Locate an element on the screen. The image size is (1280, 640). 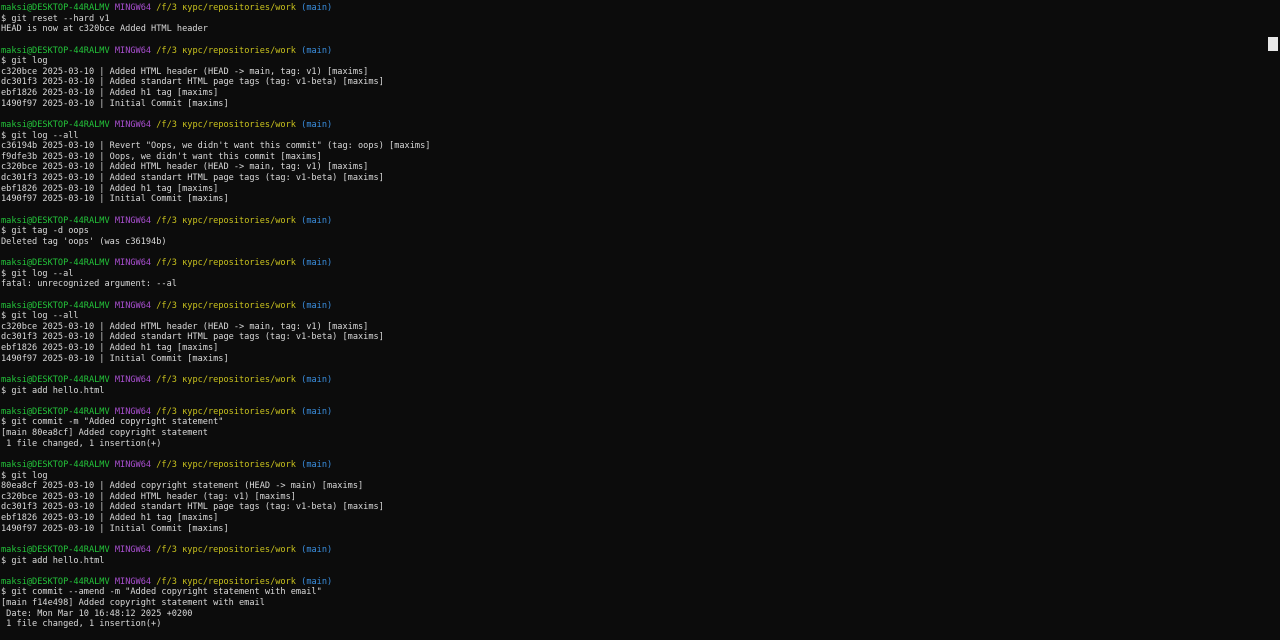
output-line: [main 80ea8cf] Added copyright statement is located at coordinates (104, 433).